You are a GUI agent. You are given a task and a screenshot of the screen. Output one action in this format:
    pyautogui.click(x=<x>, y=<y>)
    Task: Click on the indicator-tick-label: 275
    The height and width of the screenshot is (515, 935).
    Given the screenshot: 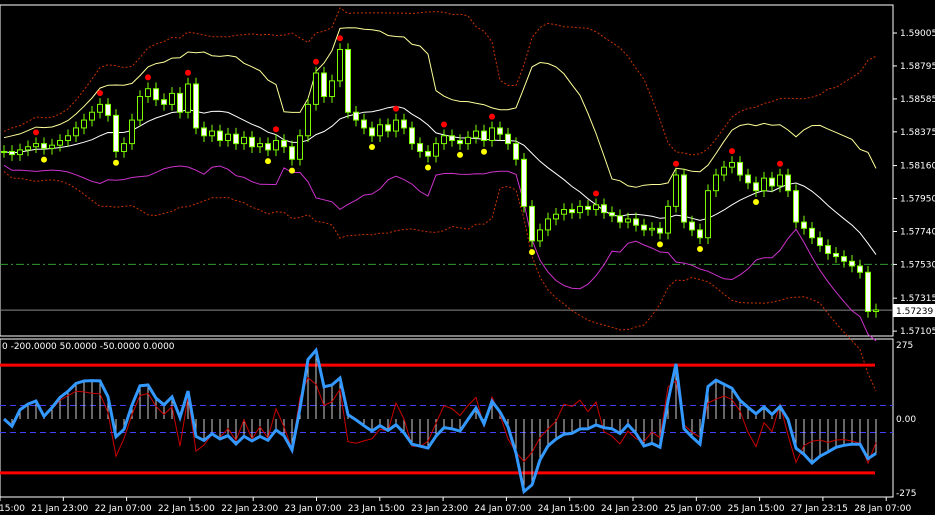 What is the action you would take?
    pyautogui.click(x=904, y=346)
    